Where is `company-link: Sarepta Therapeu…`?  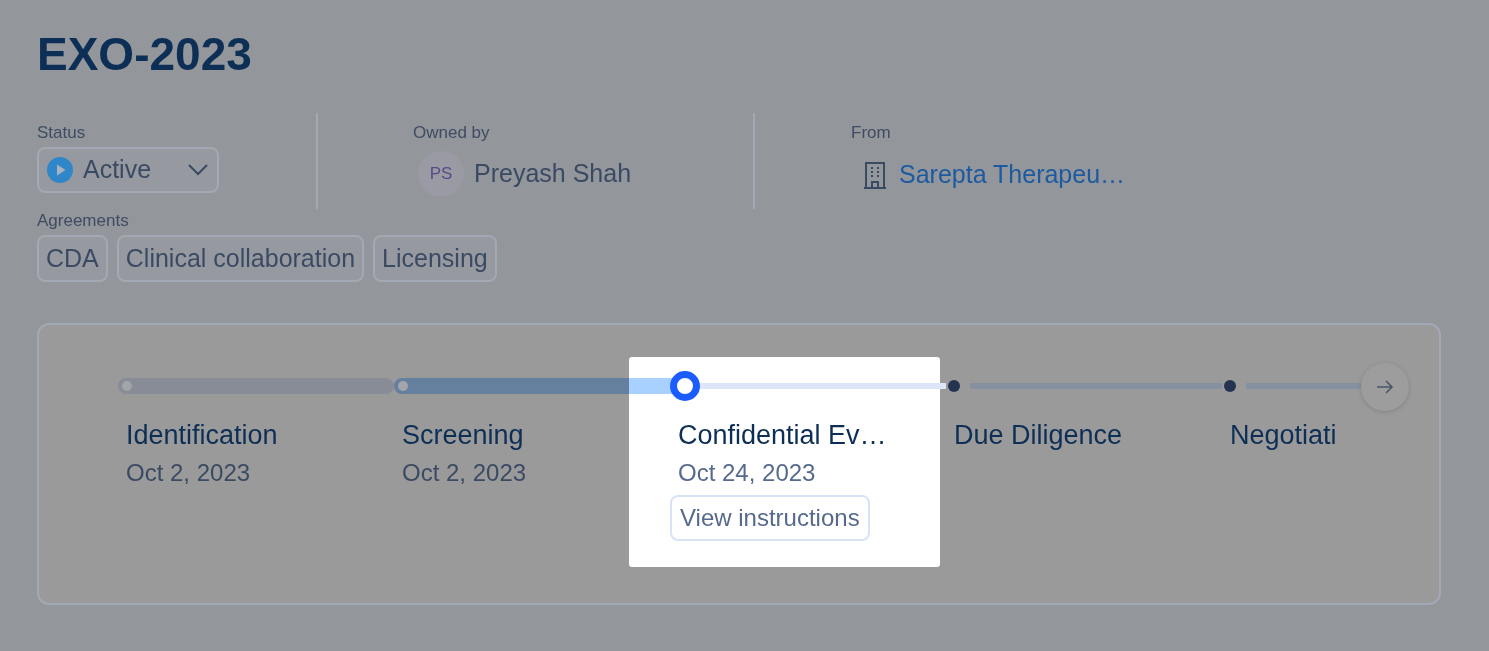
company-link: Sarepta Therapeu… is located at coordinates (1012, 175).